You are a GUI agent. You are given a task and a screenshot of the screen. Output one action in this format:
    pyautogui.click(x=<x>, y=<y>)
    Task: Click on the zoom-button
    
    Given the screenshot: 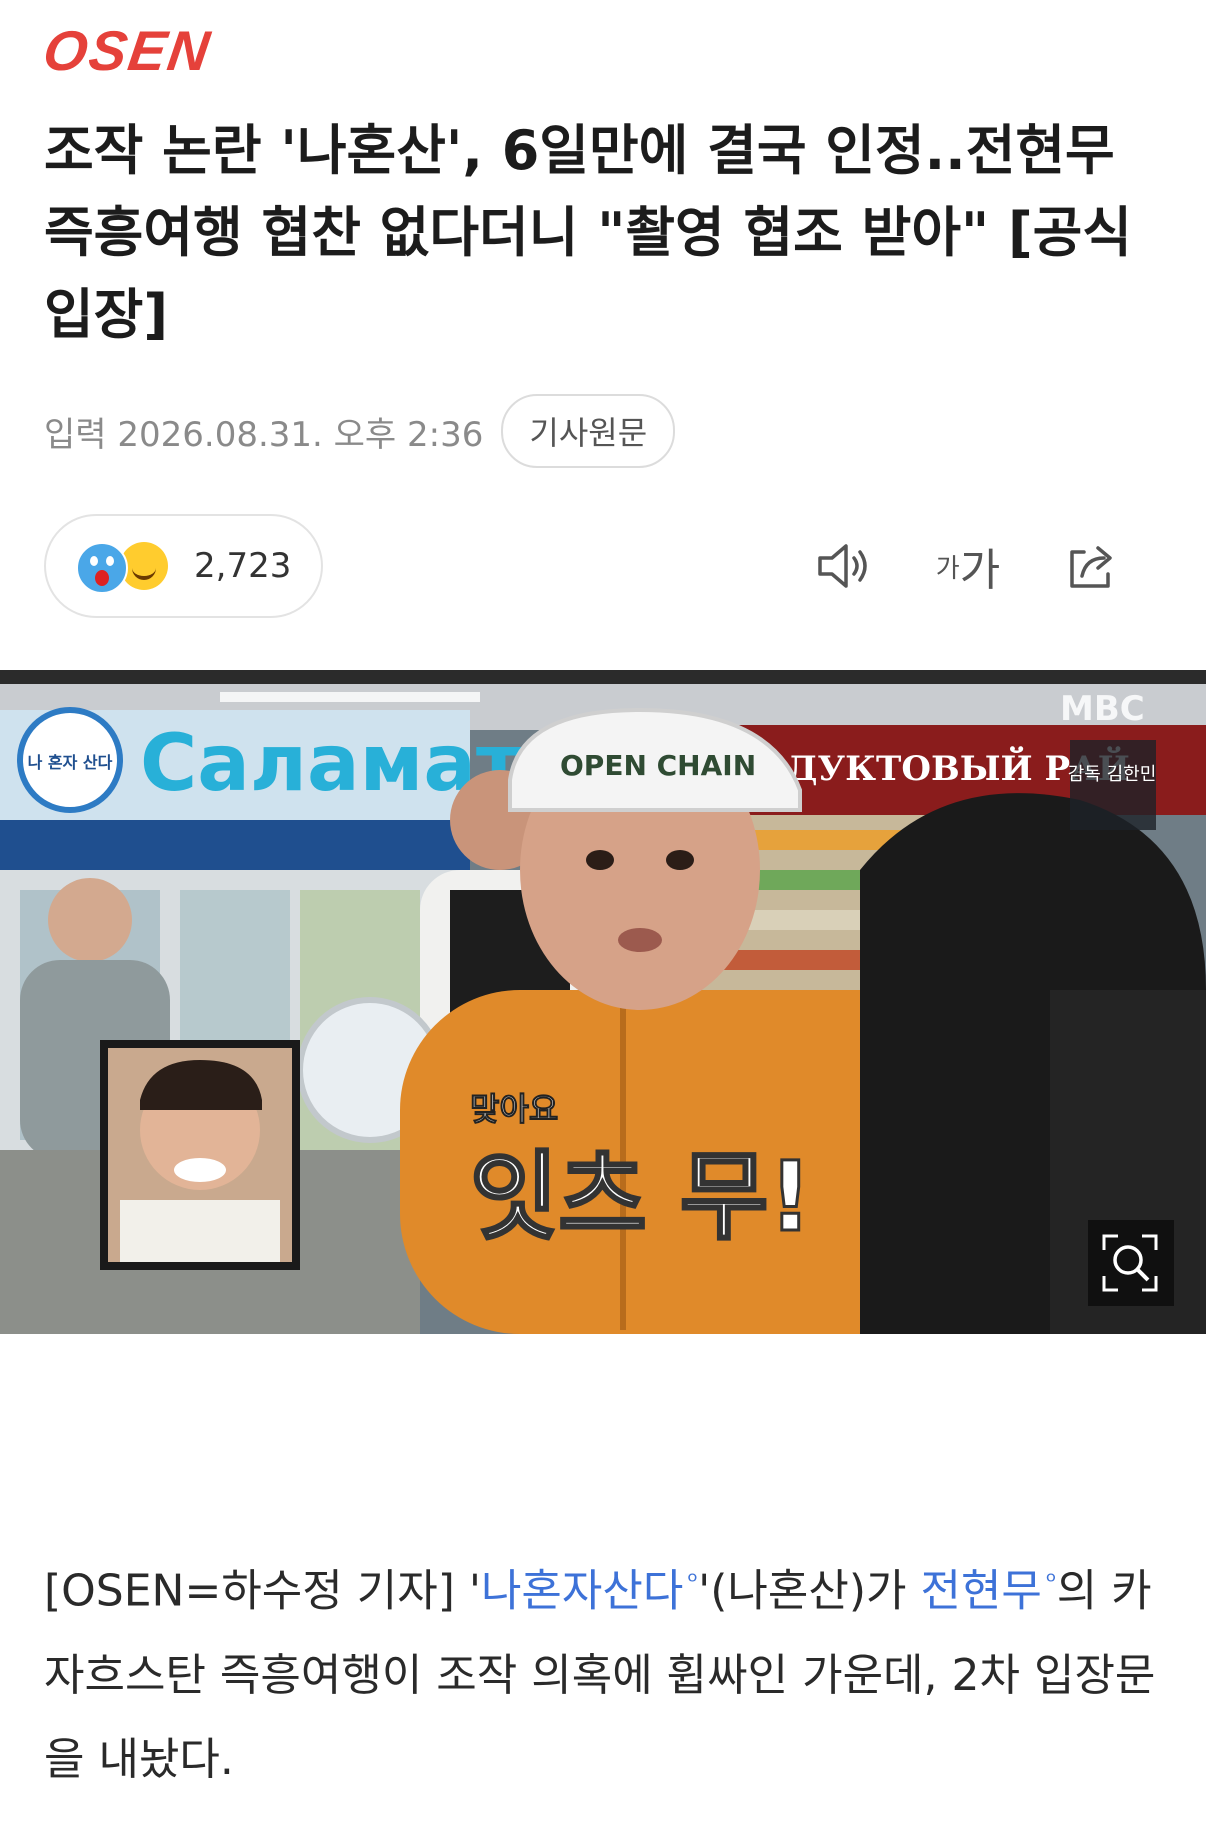 What is the action you would take?
    pyautogui.click(x=1131, y=1263)
    